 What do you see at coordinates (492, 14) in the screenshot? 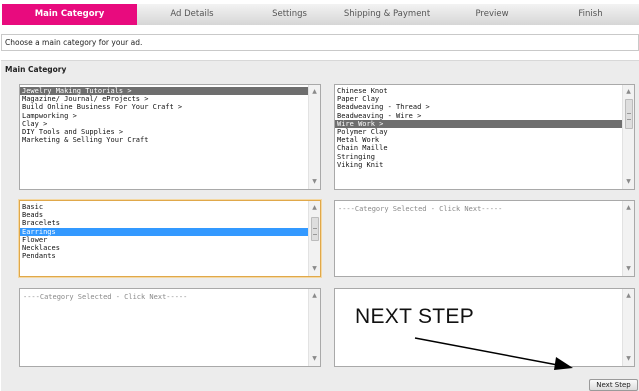
I see `tab-preview: Preview` at bounding box center [492, 14].